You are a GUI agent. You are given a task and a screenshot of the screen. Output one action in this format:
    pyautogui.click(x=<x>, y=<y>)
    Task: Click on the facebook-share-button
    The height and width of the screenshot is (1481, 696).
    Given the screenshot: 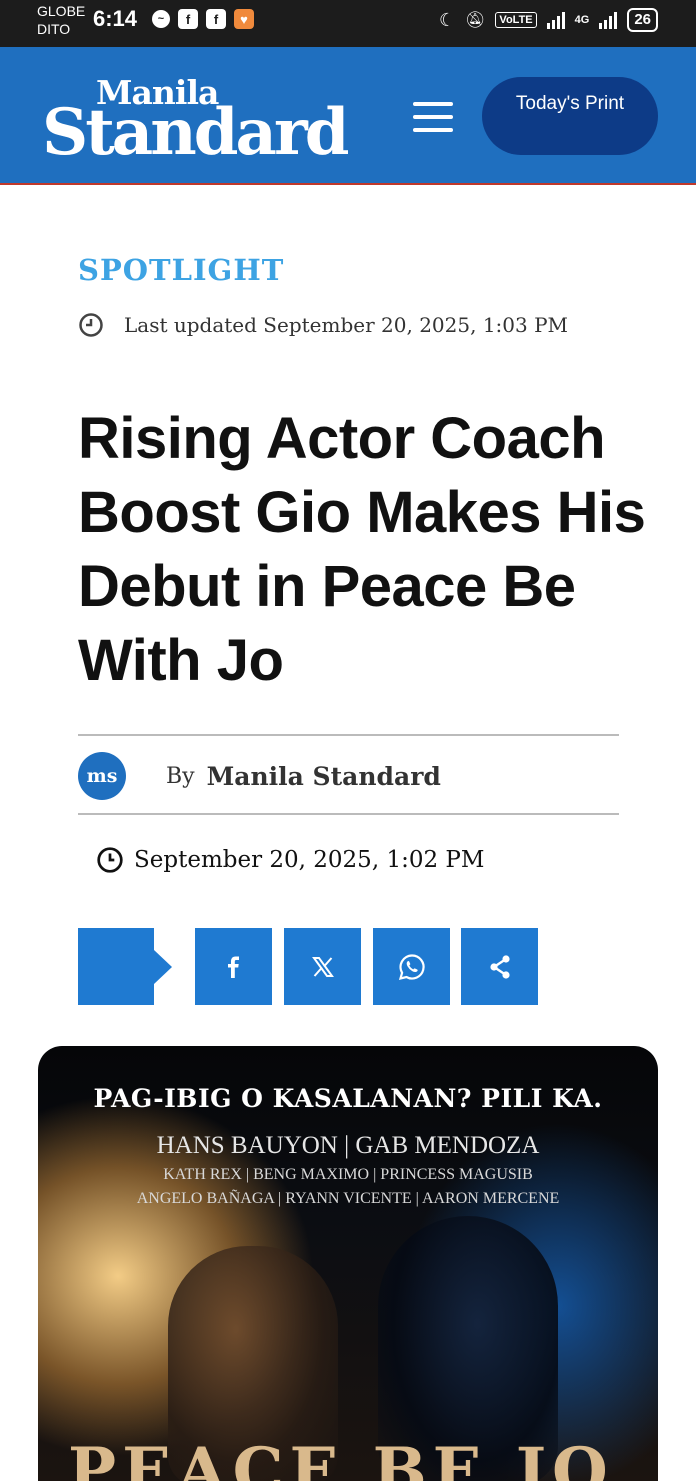 What is the action you would take?
    pyautogui.click(x=233, y=966)
    